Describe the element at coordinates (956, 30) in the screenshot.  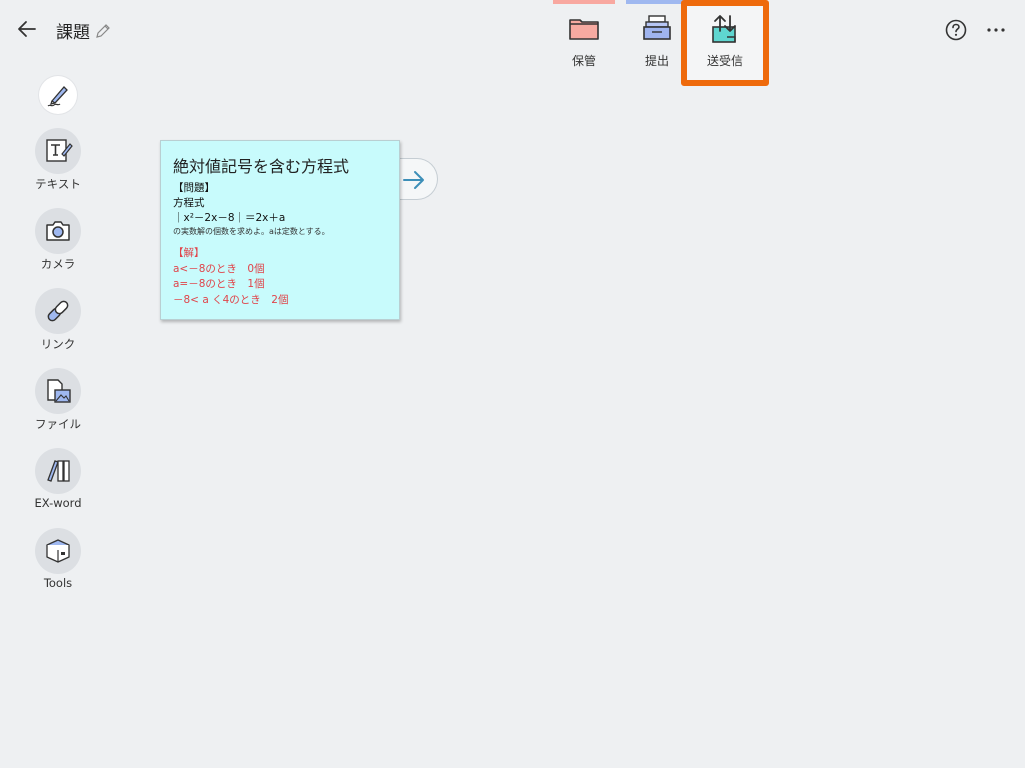
I see `help-icon` at that location.